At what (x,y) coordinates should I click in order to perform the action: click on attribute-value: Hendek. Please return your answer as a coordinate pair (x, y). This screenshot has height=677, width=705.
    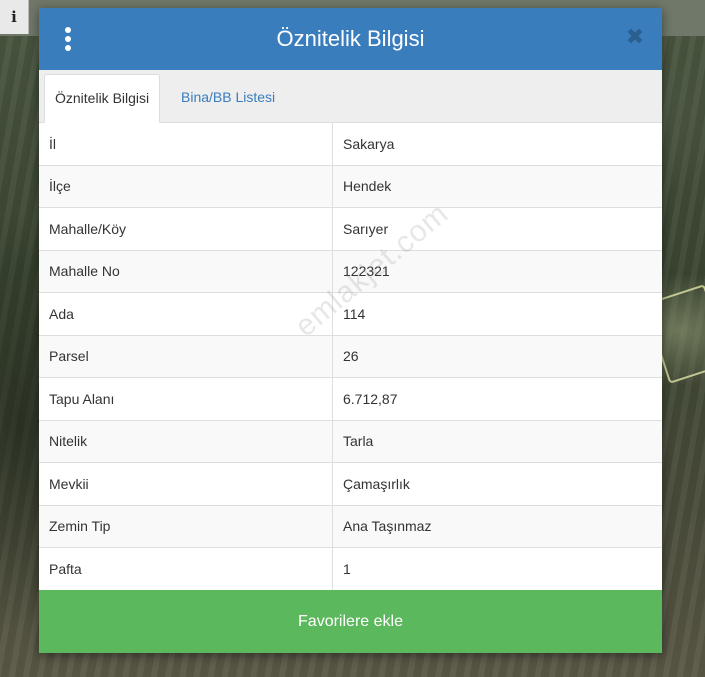
    Looking at the image, I should click on (497, 186).